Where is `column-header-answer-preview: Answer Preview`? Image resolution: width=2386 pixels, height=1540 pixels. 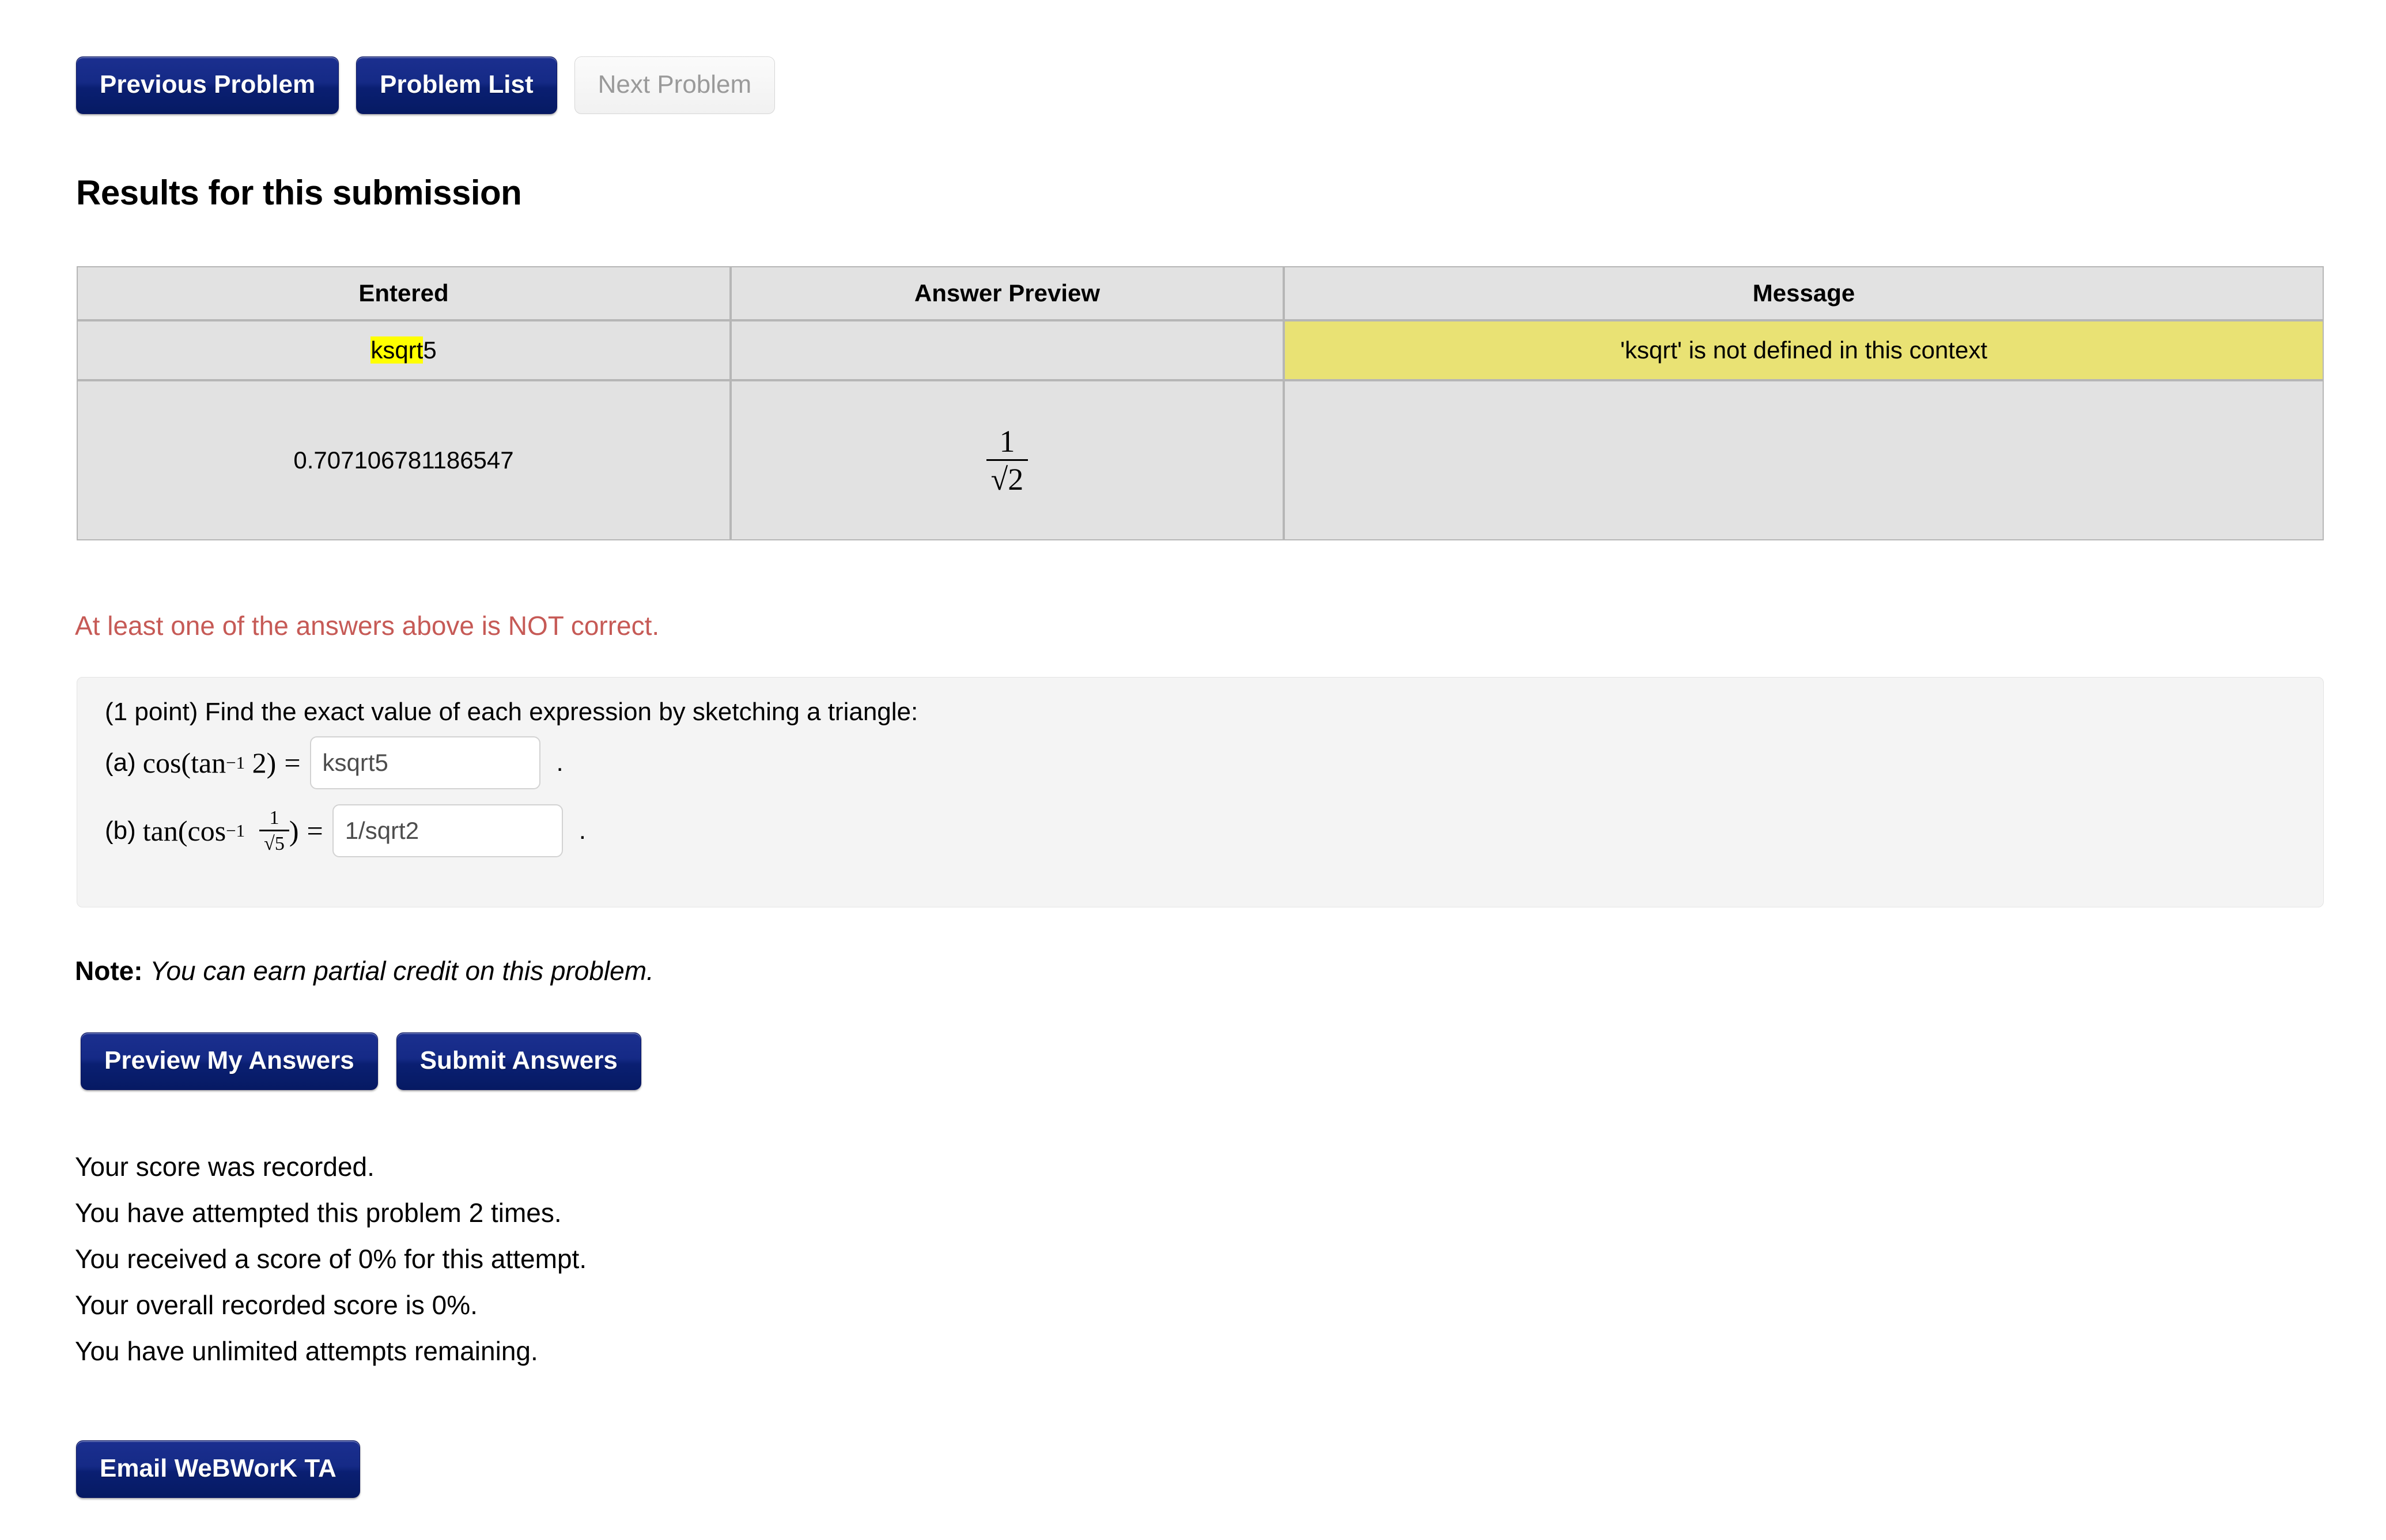
column-header-answer-preview: Answer Preview is located at coordinates (1007, 293).